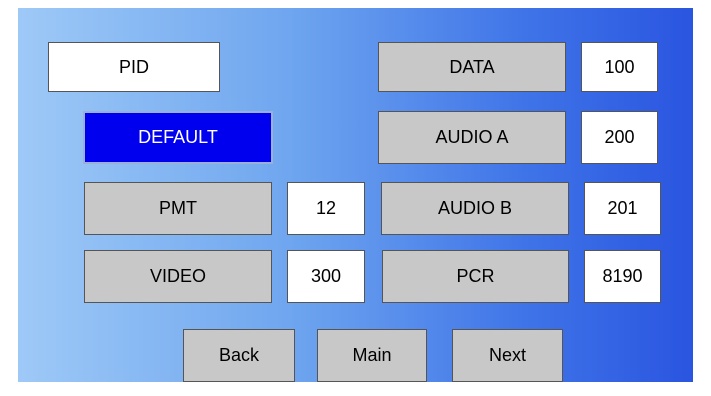 Image resolution: width=711 pixels, height=396 pixels. What do you see at coordinates (619, 137) in the screenshot?
I see `audio-a-value: 200` at bounding box center [619, 137].